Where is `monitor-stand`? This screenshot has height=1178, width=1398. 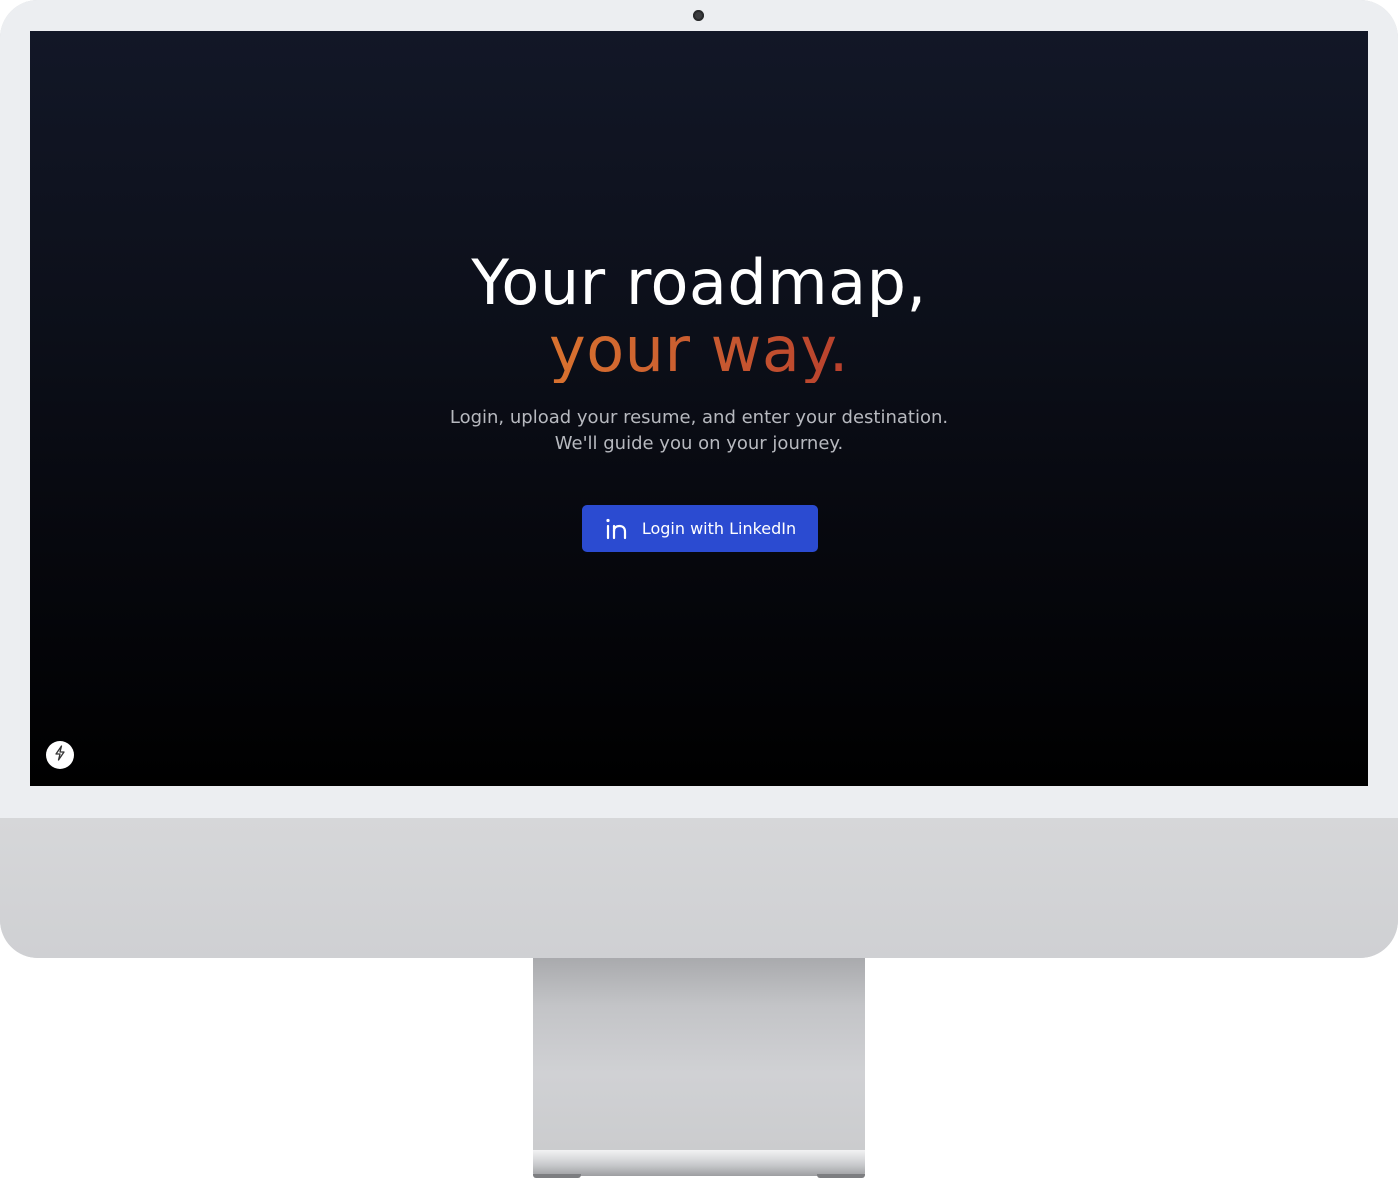
monitor-stand is located at coordinates (699, 1054).